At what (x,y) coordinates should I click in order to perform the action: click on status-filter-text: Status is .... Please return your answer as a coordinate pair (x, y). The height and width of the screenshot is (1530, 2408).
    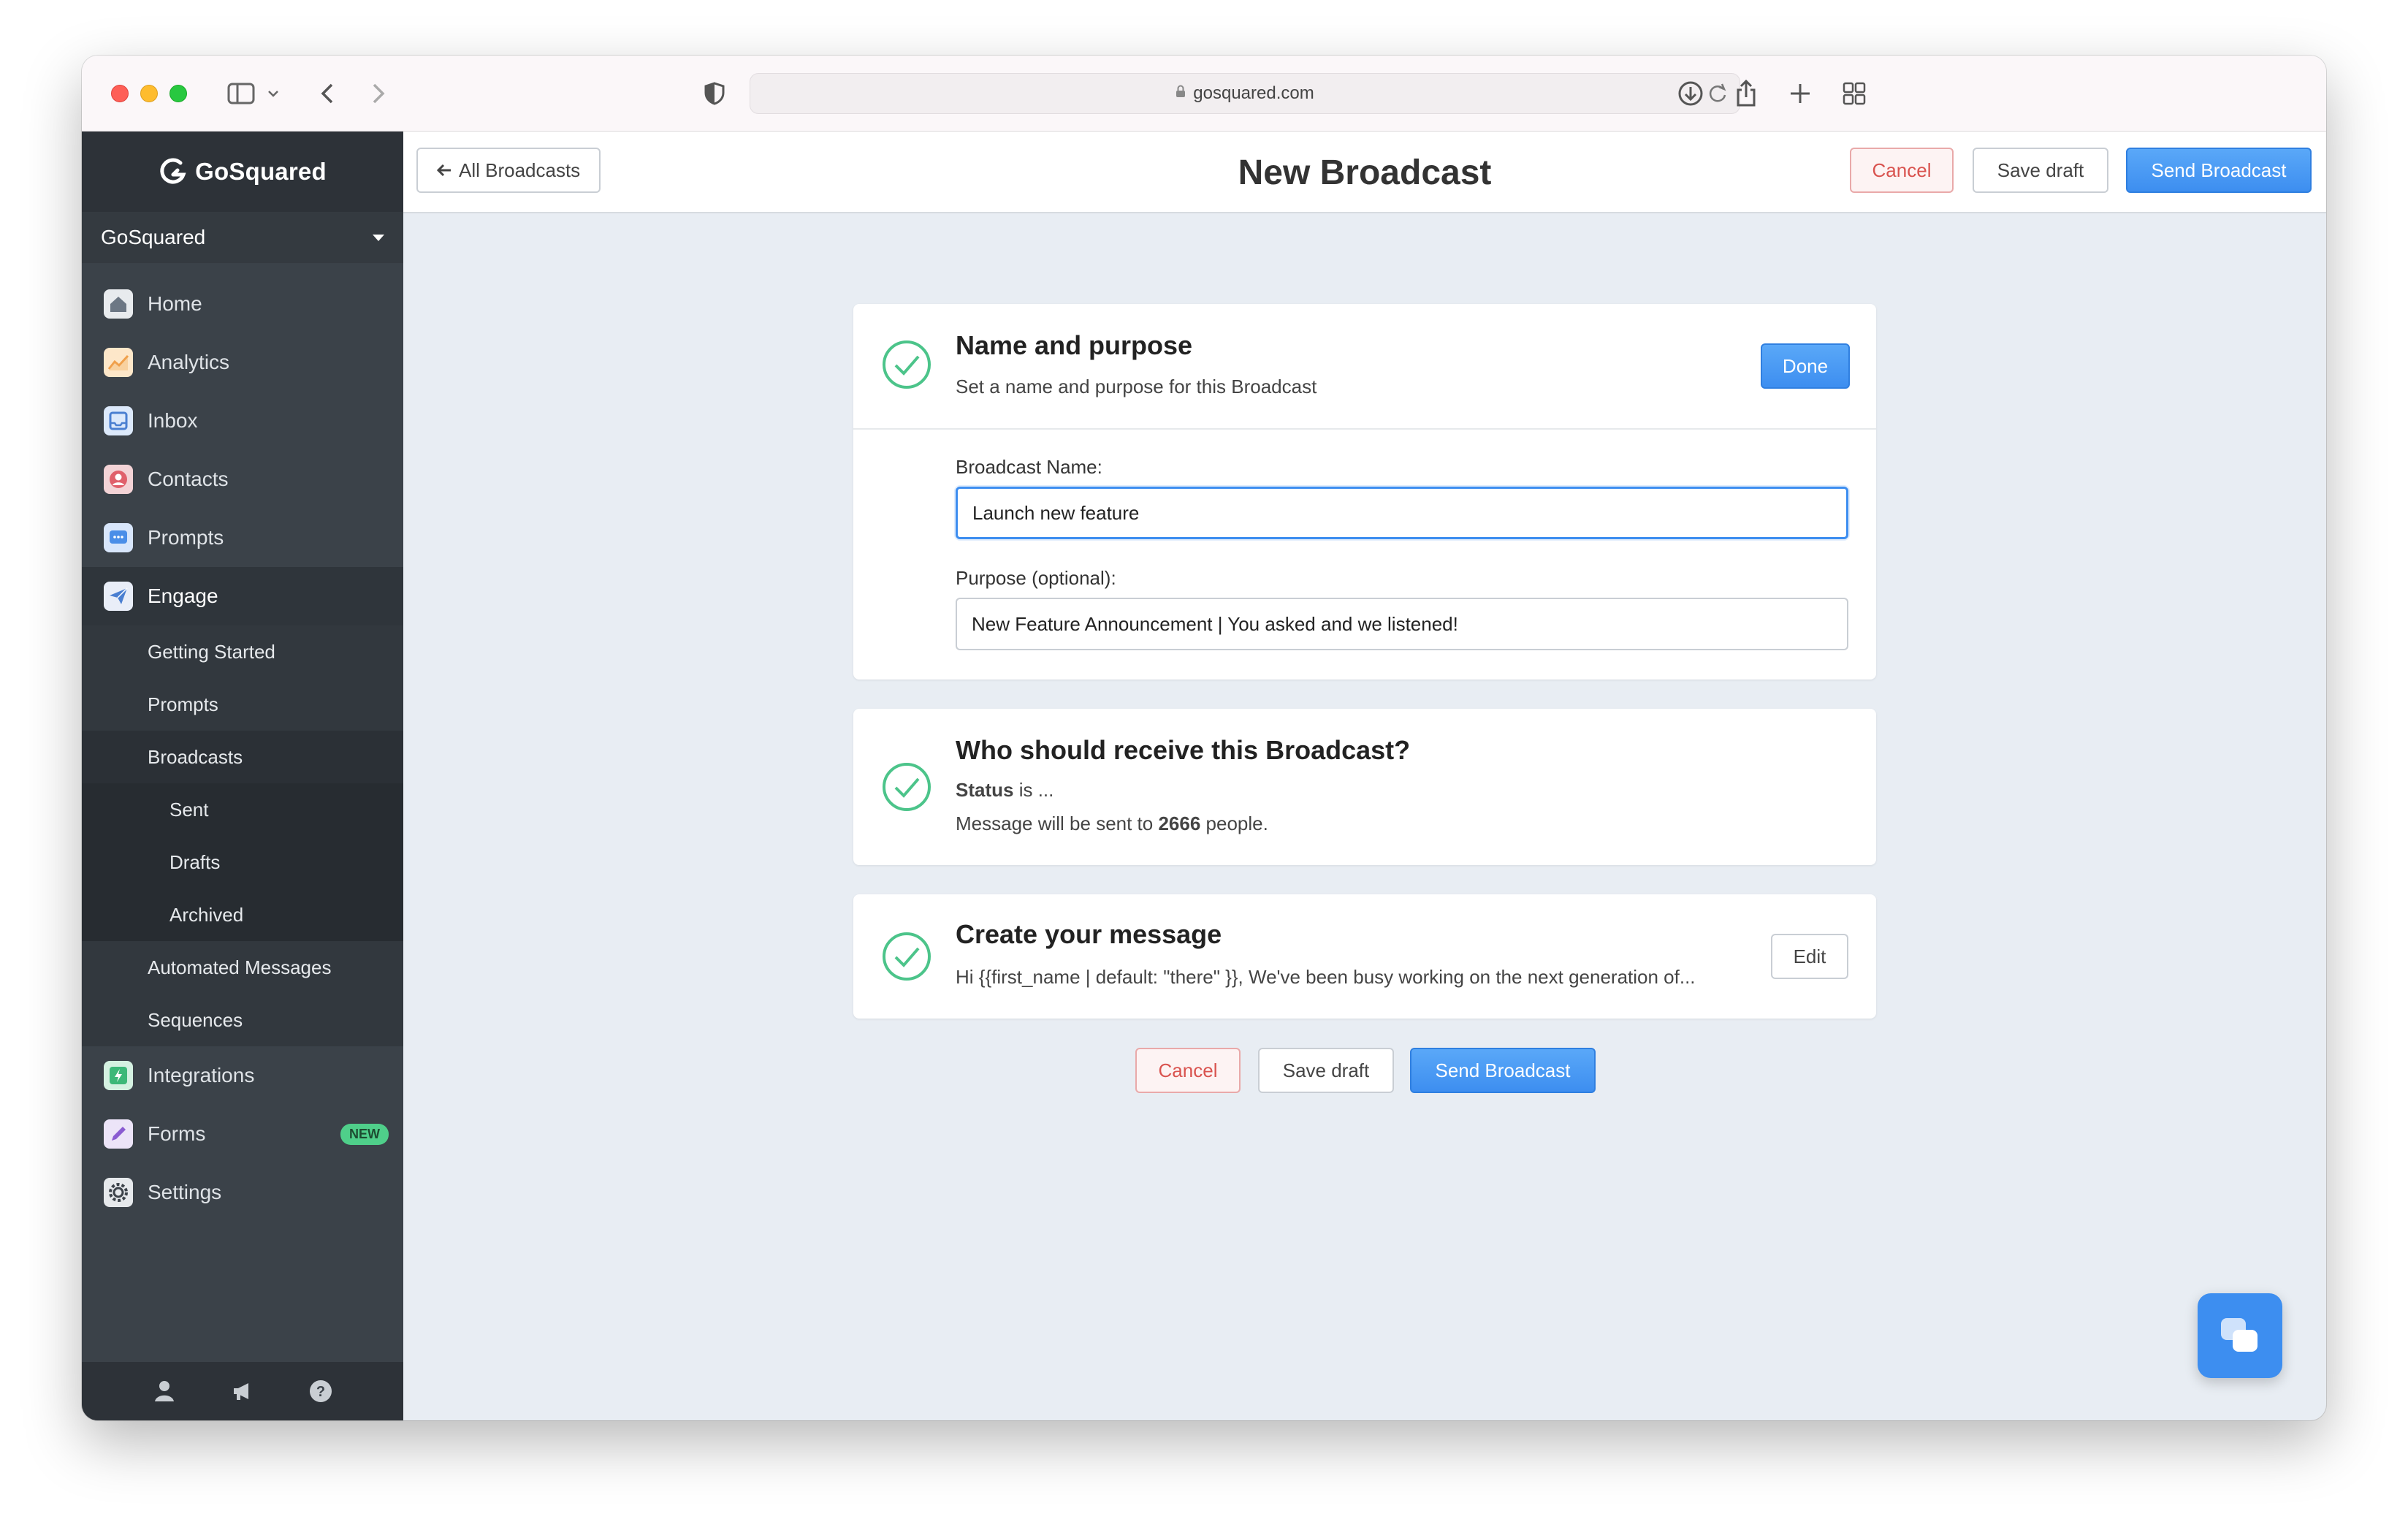
    Looking at the image, I should click on (1005, 790).